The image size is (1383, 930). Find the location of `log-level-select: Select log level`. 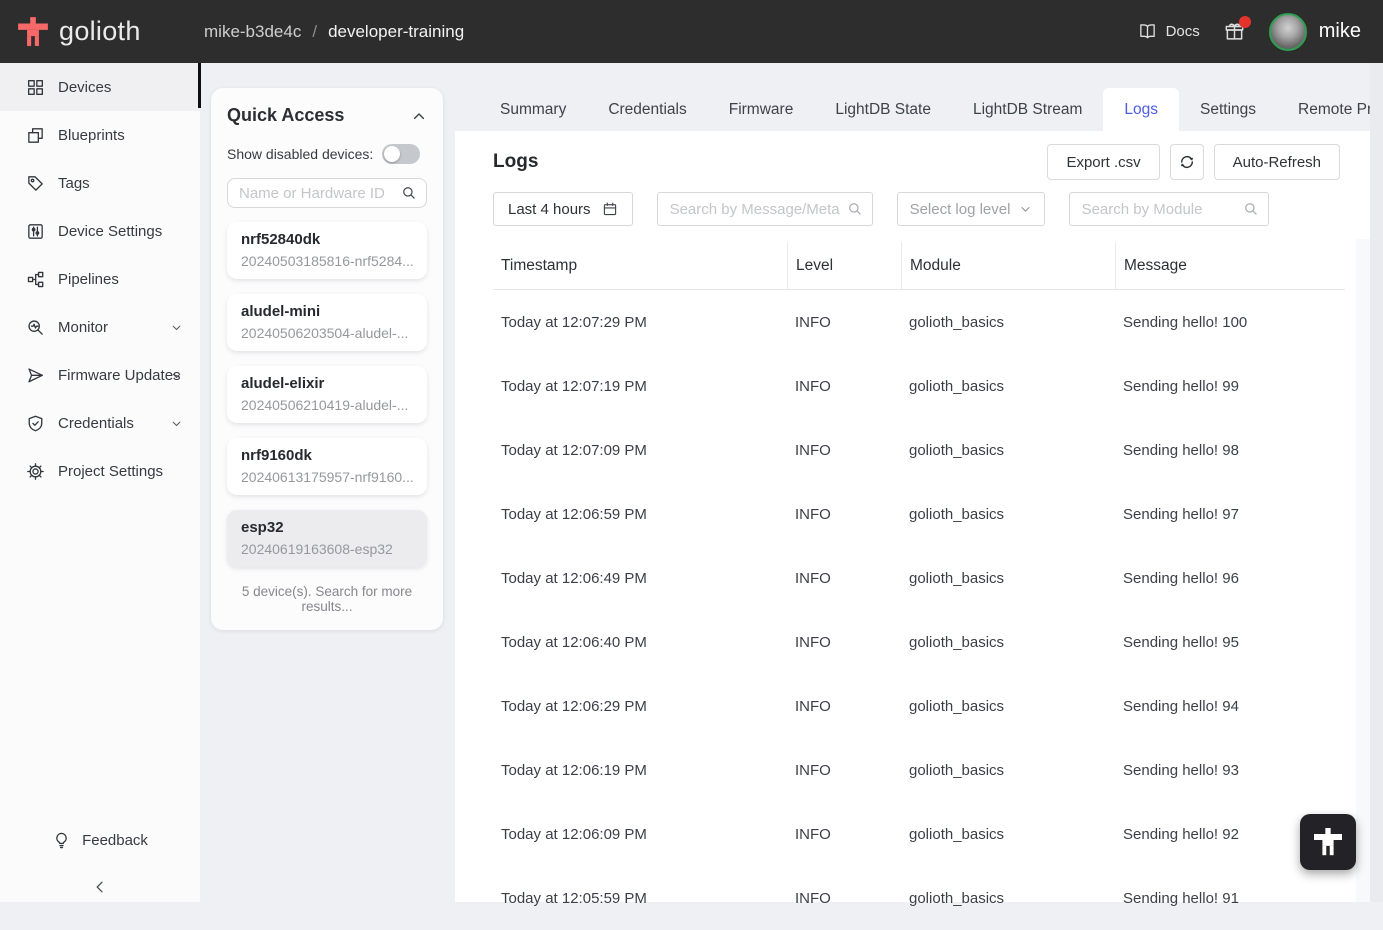

log-level-select: Select log level is located at coordinates (970, 209).